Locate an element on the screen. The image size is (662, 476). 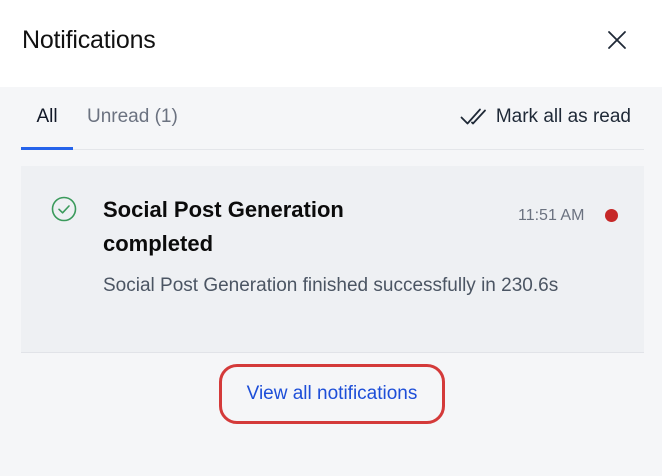
mark-all-read-button: Mark all as read is located at coordinates (545, 117).